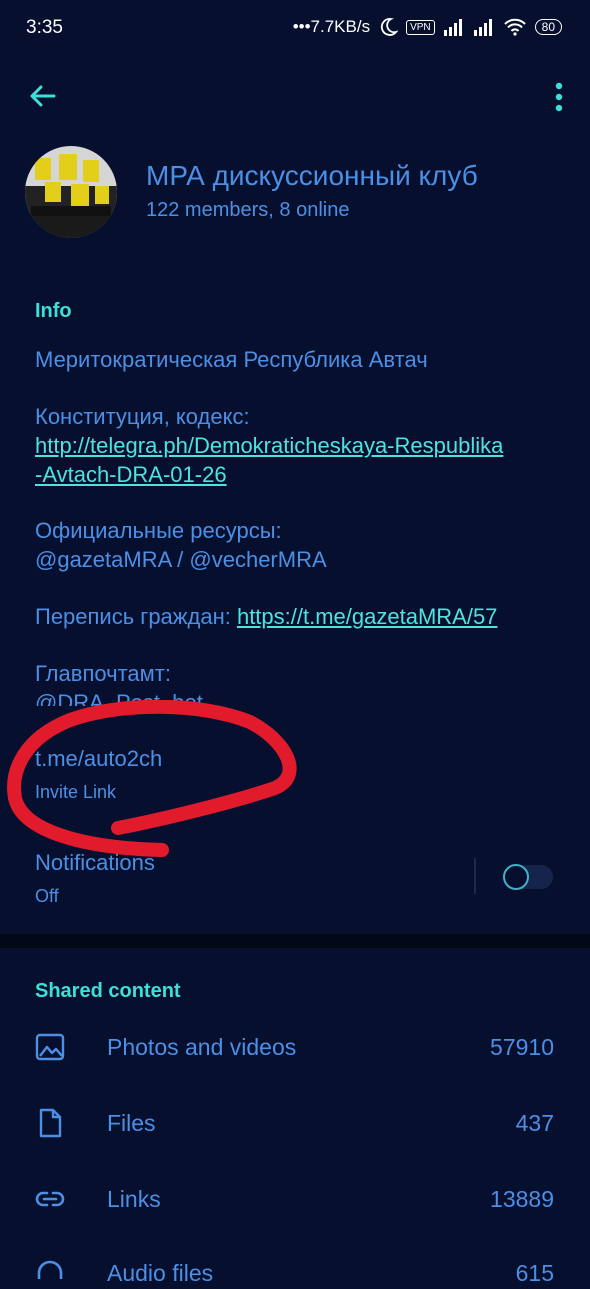  I want to click on resources-label: Официальные ресурсы:, so click(158, 530).